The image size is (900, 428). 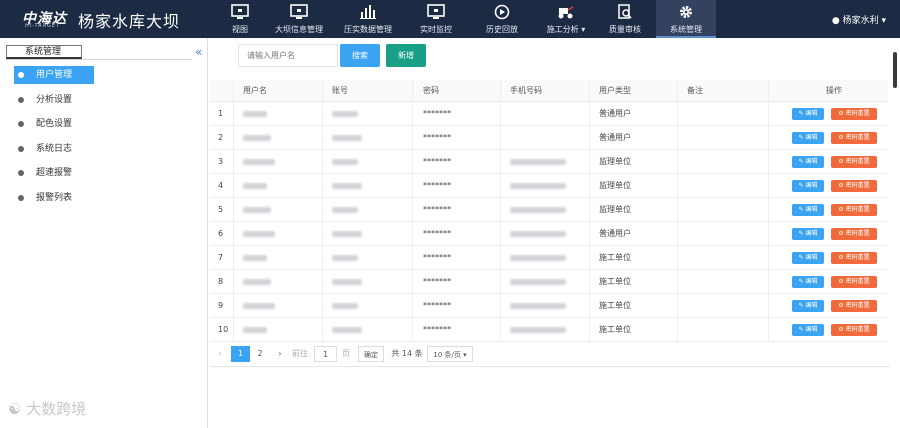 I want to click on table-row: 3 ******* 监理单位 ✎ 编辑 ⚙ 密码重置, so click(x=549, y=162).